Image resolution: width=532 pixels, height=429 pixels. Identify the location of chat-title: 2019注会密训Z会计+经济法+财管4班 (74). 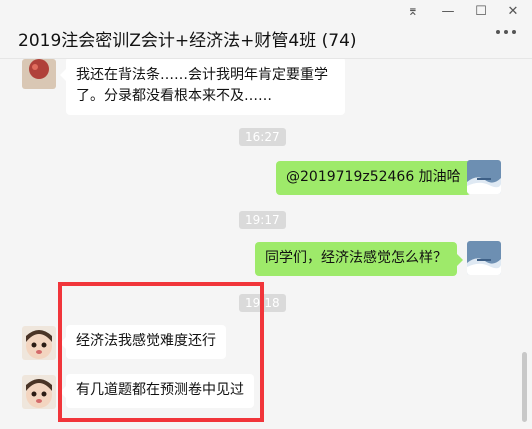
(187, 41).